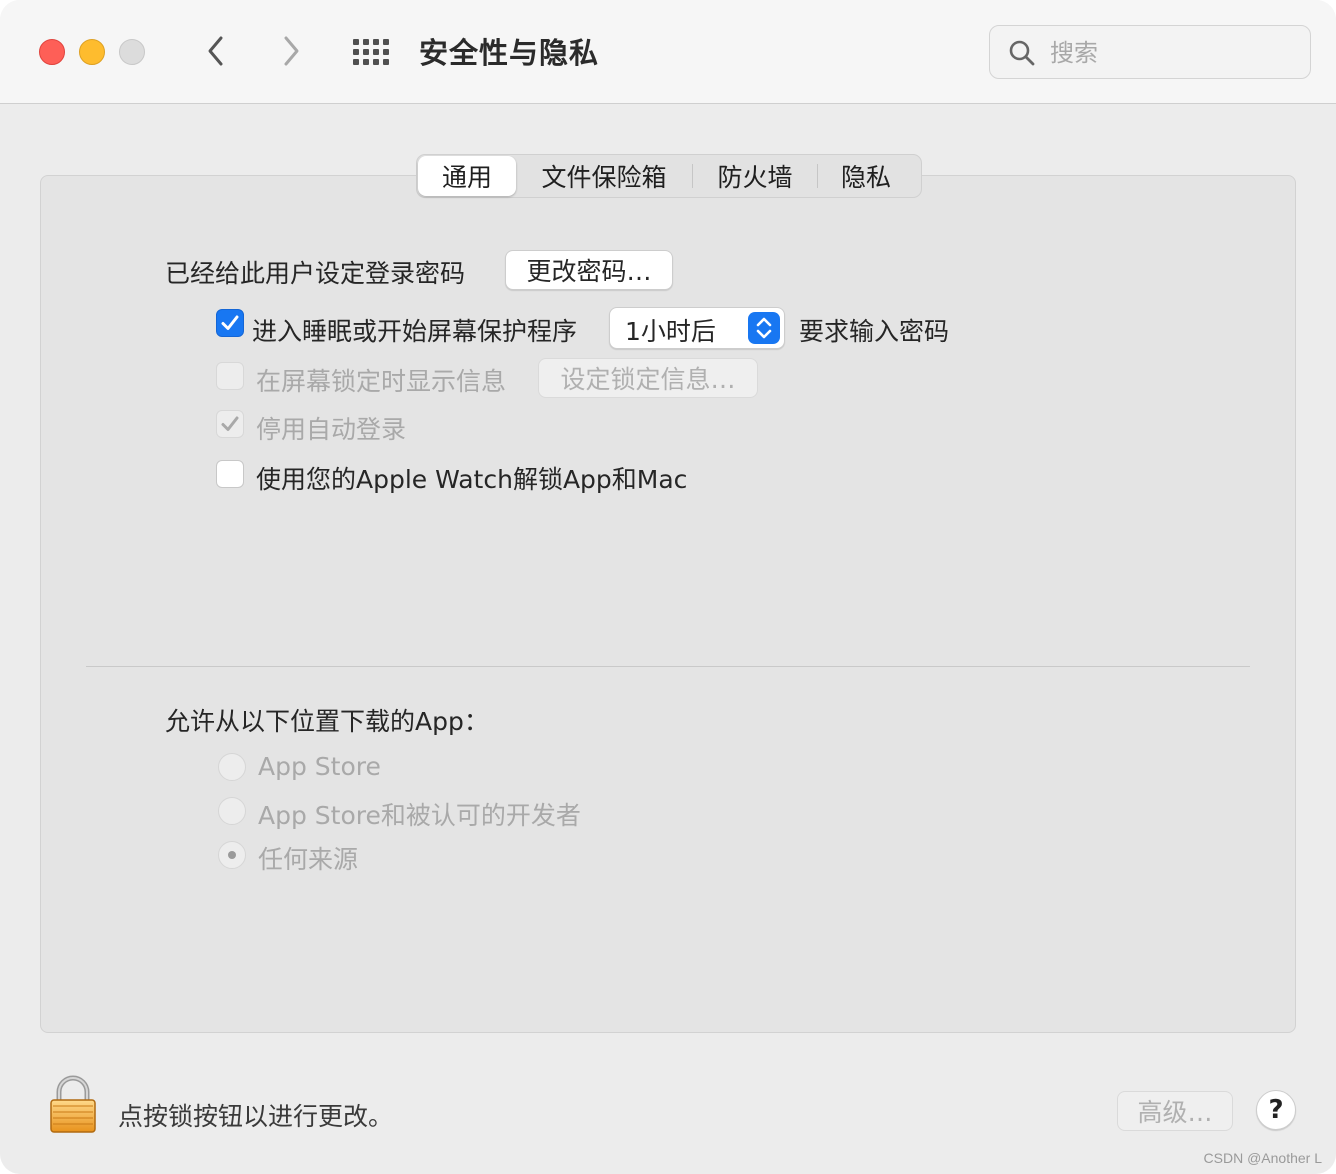 The image size is (1336, 1174). Describe the element at coordinates (232, 767) in the screenshot. I see `radio-app-store` at that location.